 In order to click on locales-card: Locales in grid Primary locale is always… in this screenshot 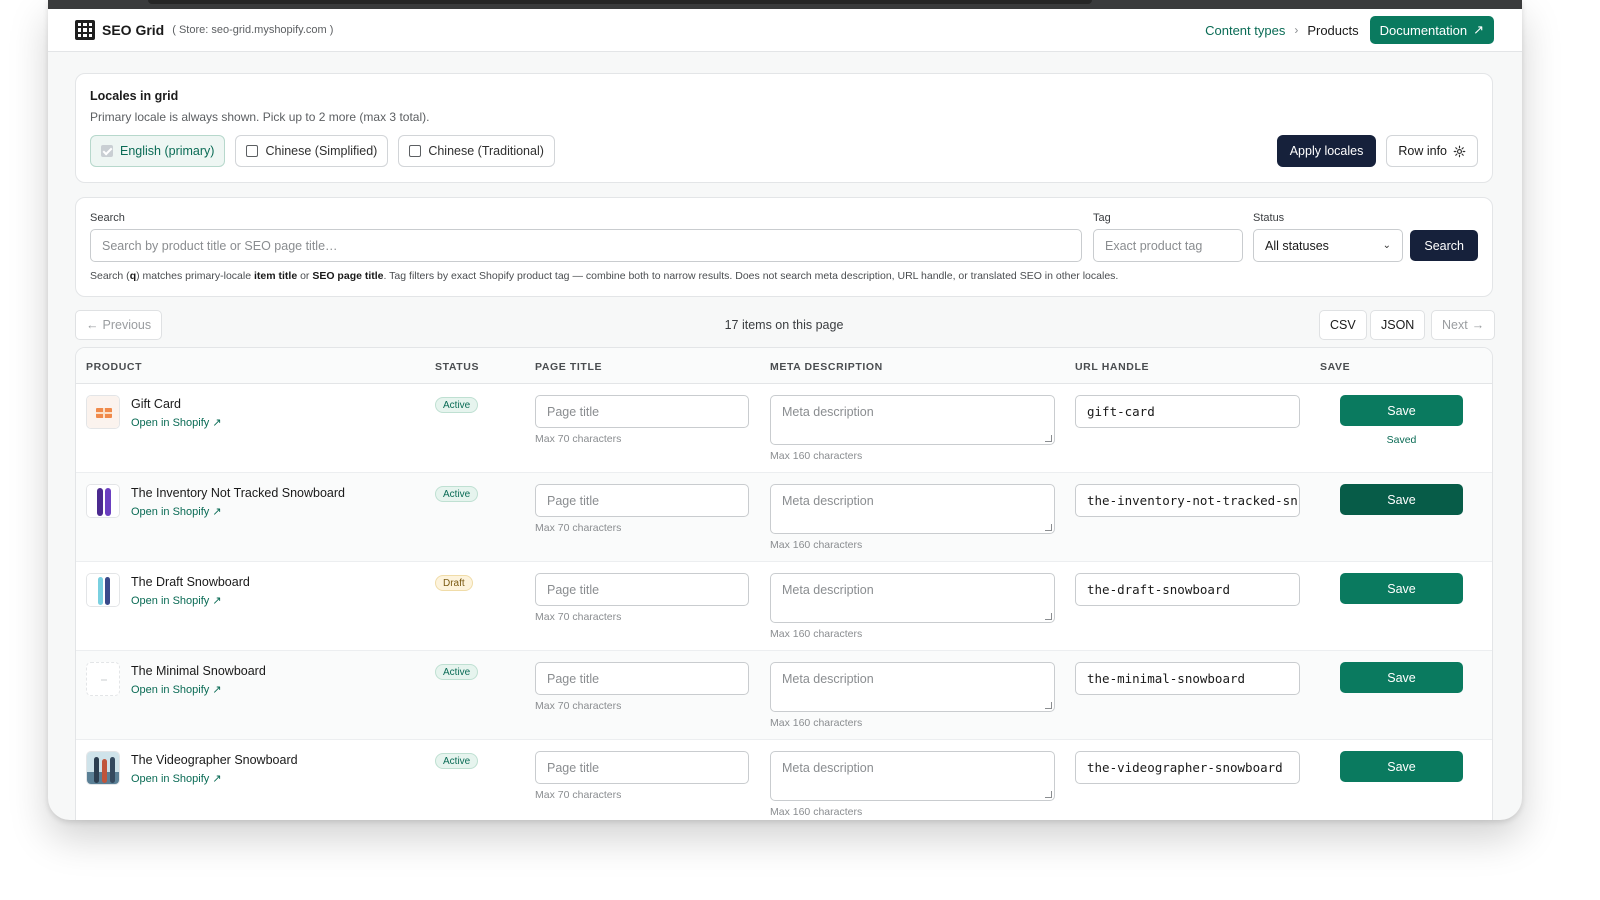, I will do `click(784, 128)`.